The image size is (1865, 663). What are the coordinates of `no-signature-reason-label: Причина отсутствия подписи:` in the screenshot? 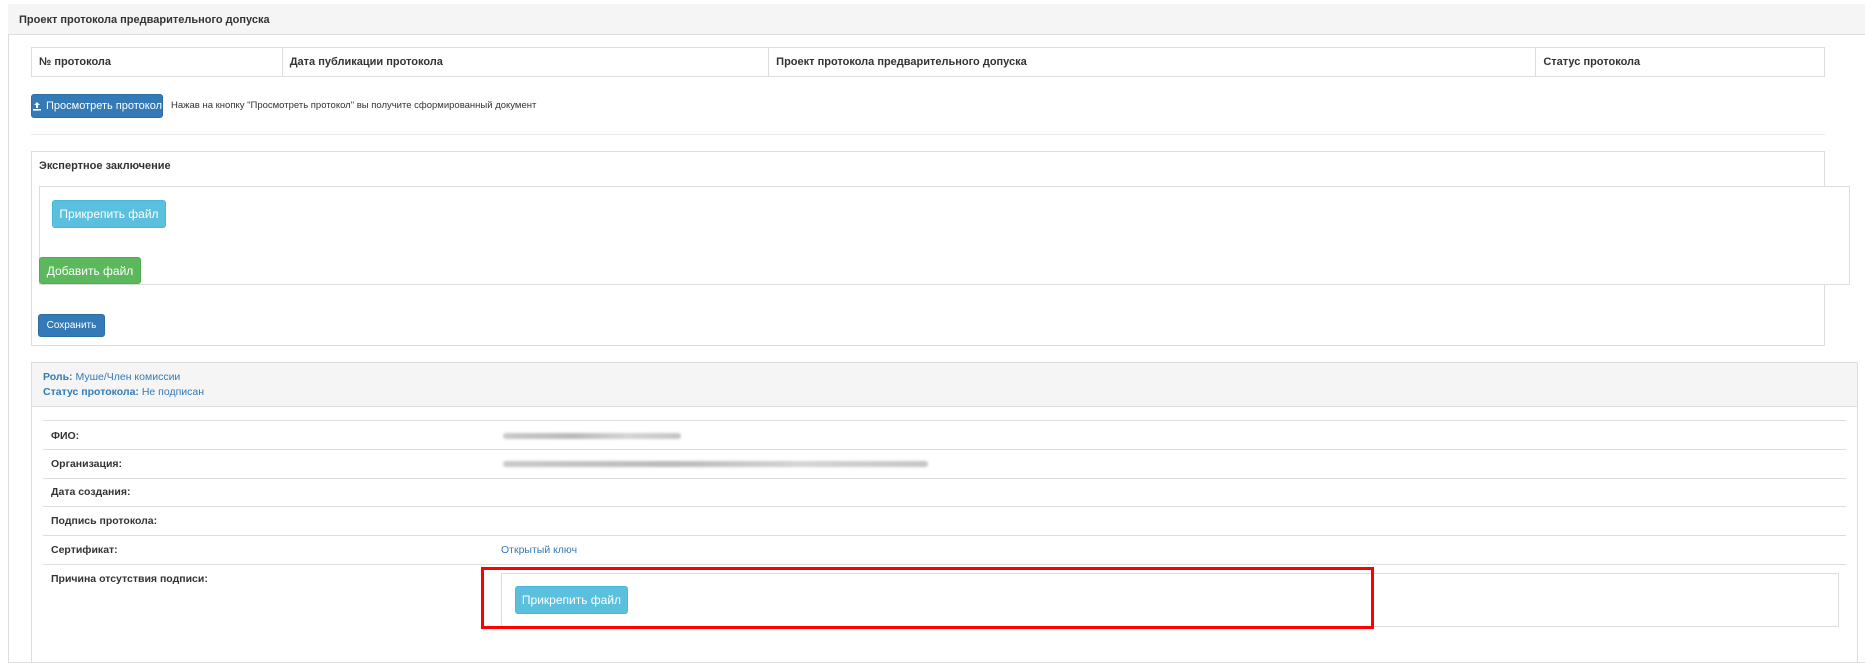 It's located at (129, 579).